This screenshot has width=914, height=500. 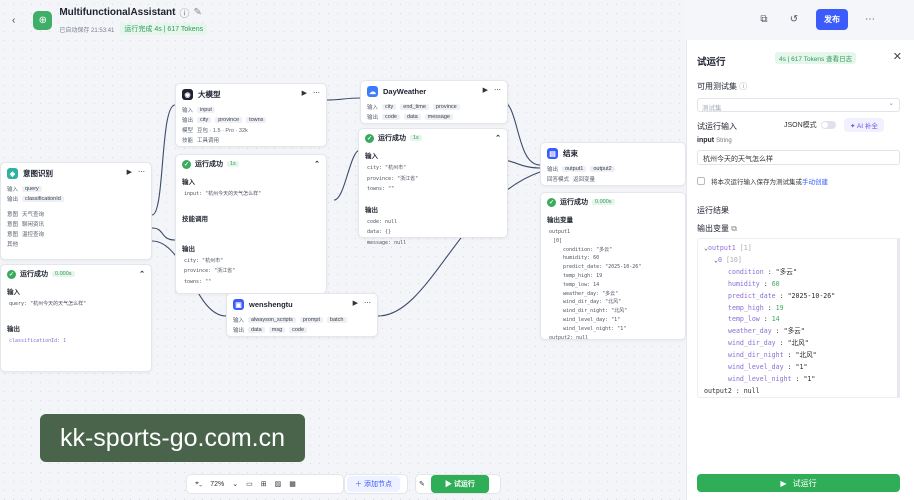 I want to click on add-node-button: ＋ 添加节点, so click(x=373, y=484).